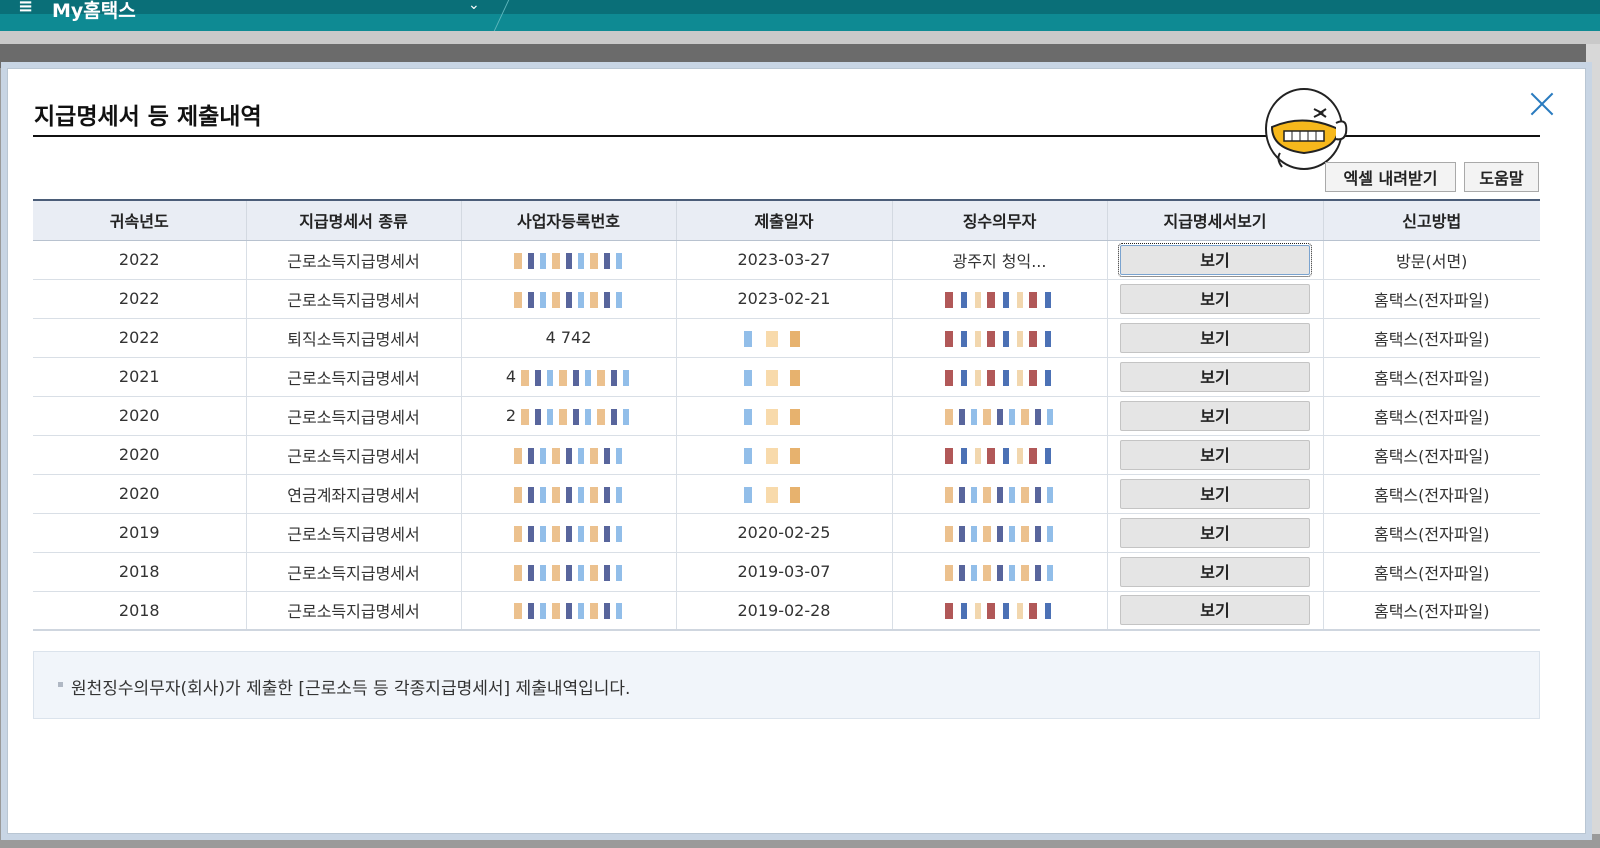 This screenshot has height=848, width=1600. Describe the element at coordinates (474, 6) in the screenshot. I see `chevron-down-icon: ⌄` at that location.